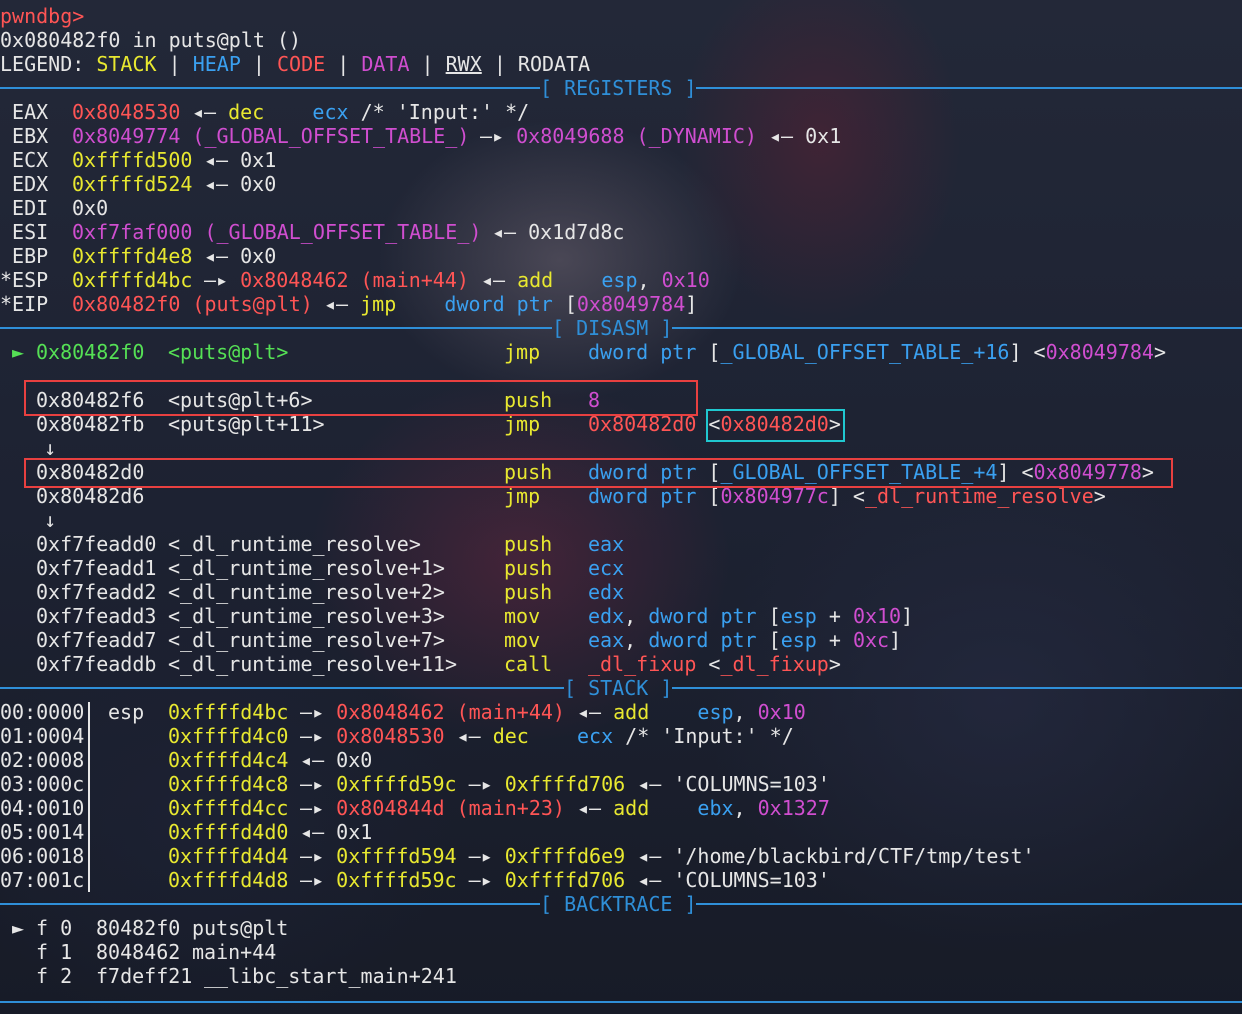 The height and width of the screenshot is (1014, 1242). Describe the element at coordinates (306, 568) in the screenshot. I see `instruction-symbol: <_dl_runtime_resolve+1>` at that location.